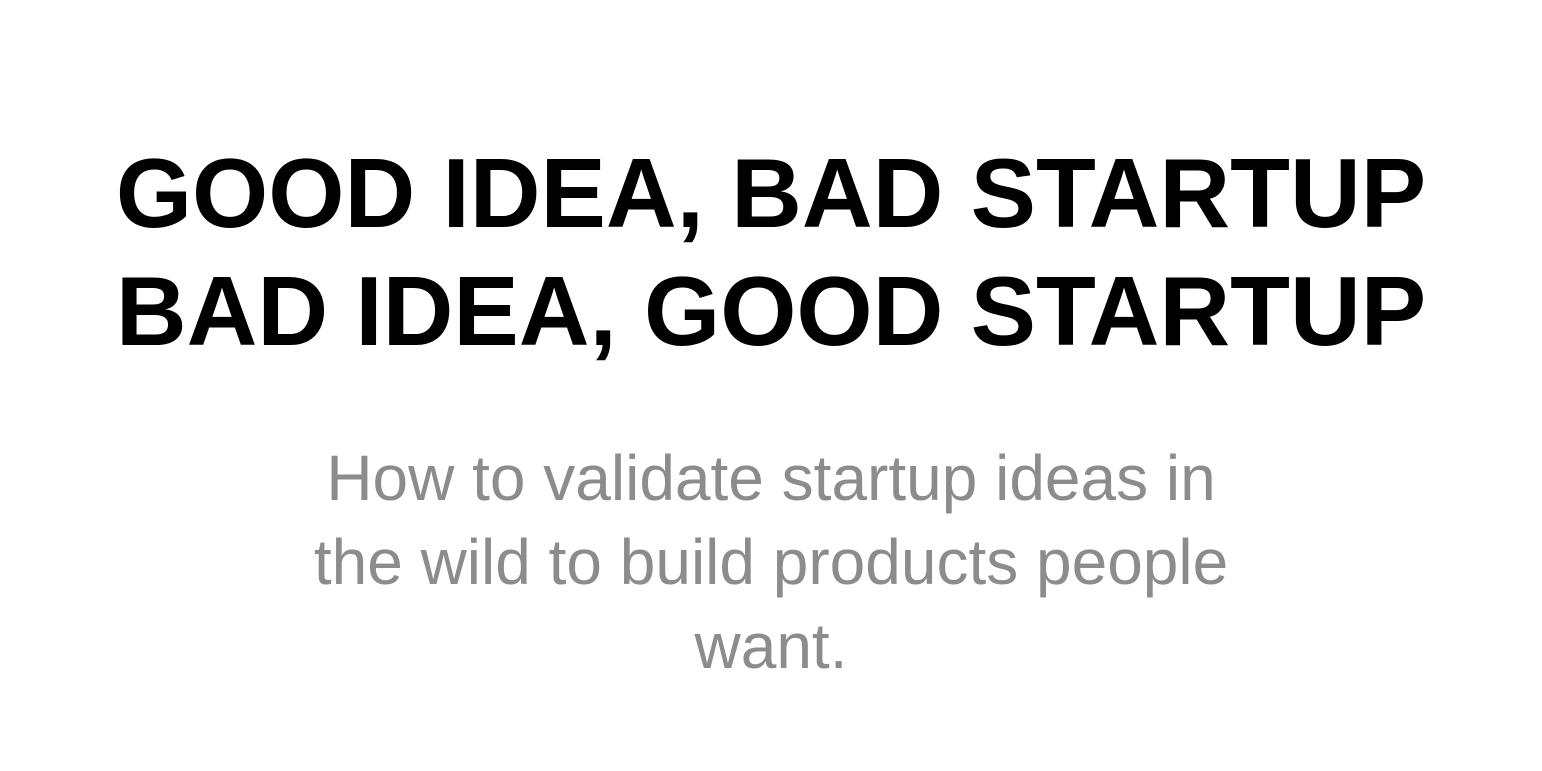 Image resolution: width=1542 pixels, height=771 pixels. I want to click on subtitle-line-2: the wild to build products people, so click(771, 562).